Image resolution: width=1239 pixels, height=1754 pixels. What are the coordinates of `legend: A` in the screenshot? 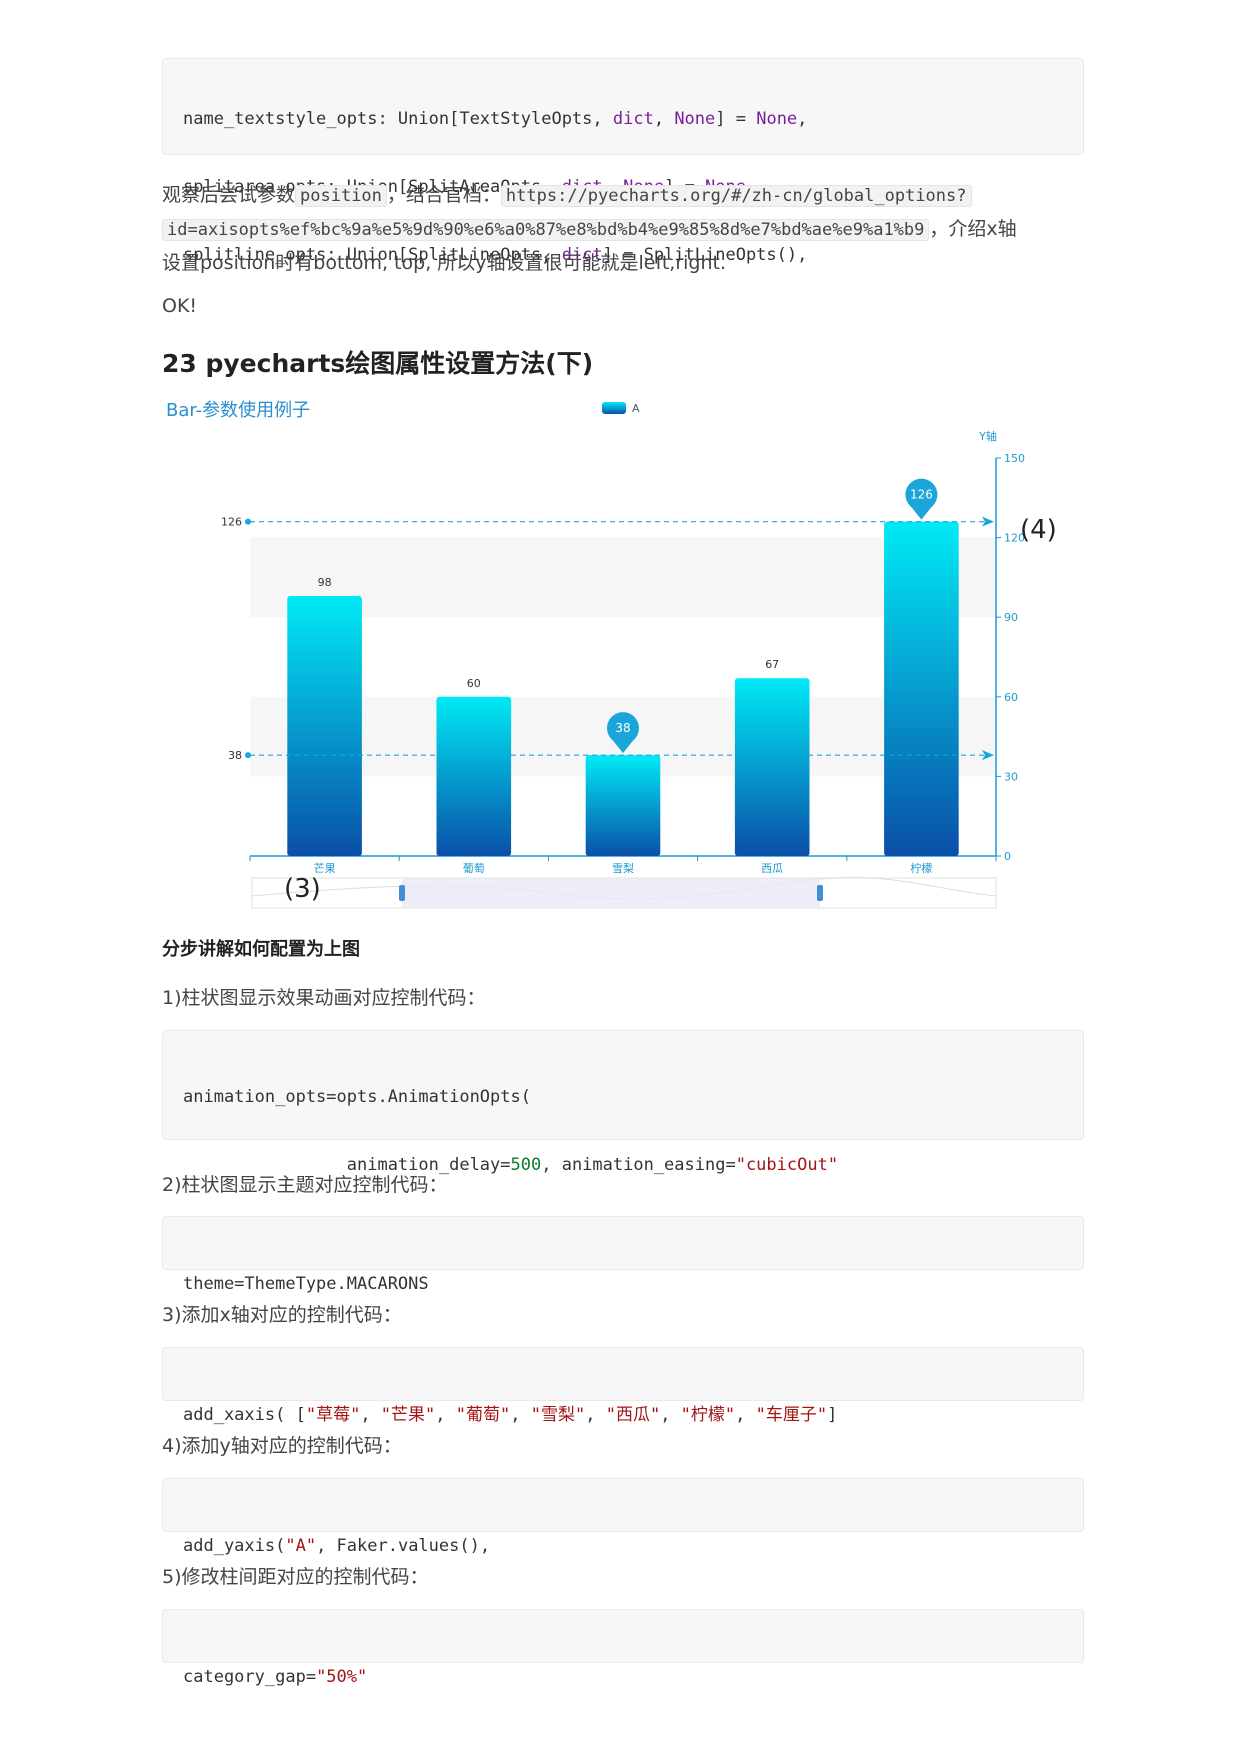 It's located at (621, 408).